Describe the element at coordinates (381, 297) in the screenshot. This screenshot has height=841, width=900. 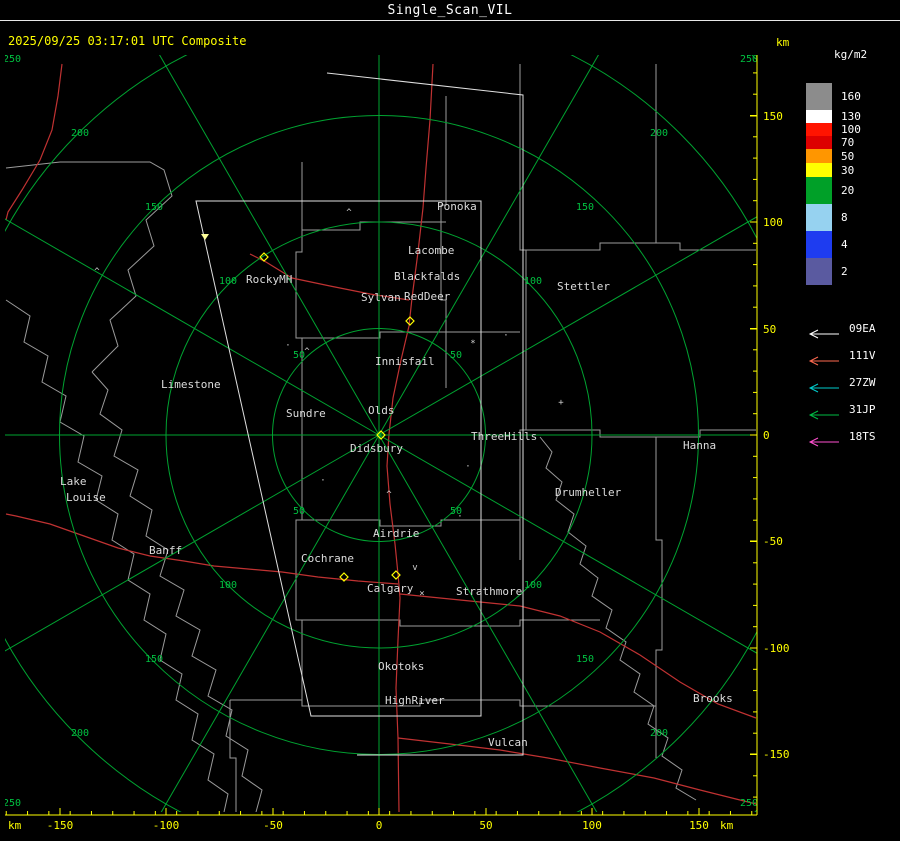
I see `city-label: Sylvan` at that location.